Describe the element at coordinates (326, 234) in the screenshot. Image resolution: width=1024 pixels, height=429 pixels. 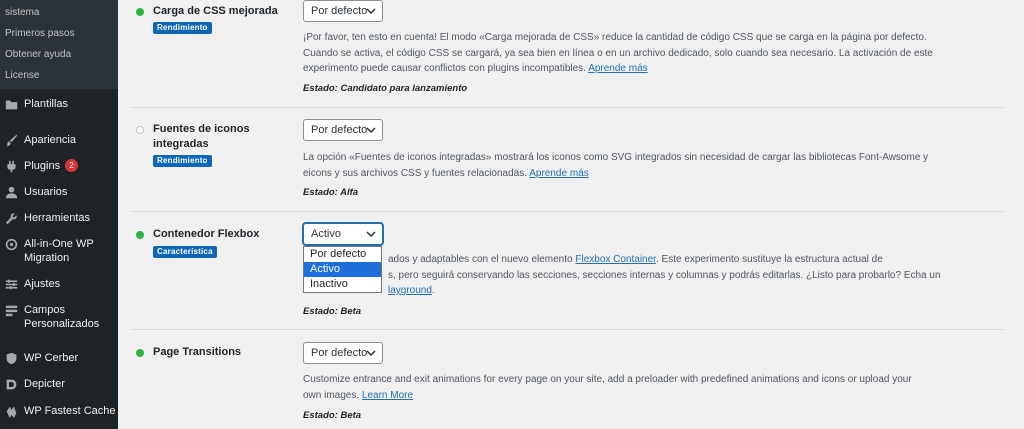
I see `select-value: Activo` at that location.